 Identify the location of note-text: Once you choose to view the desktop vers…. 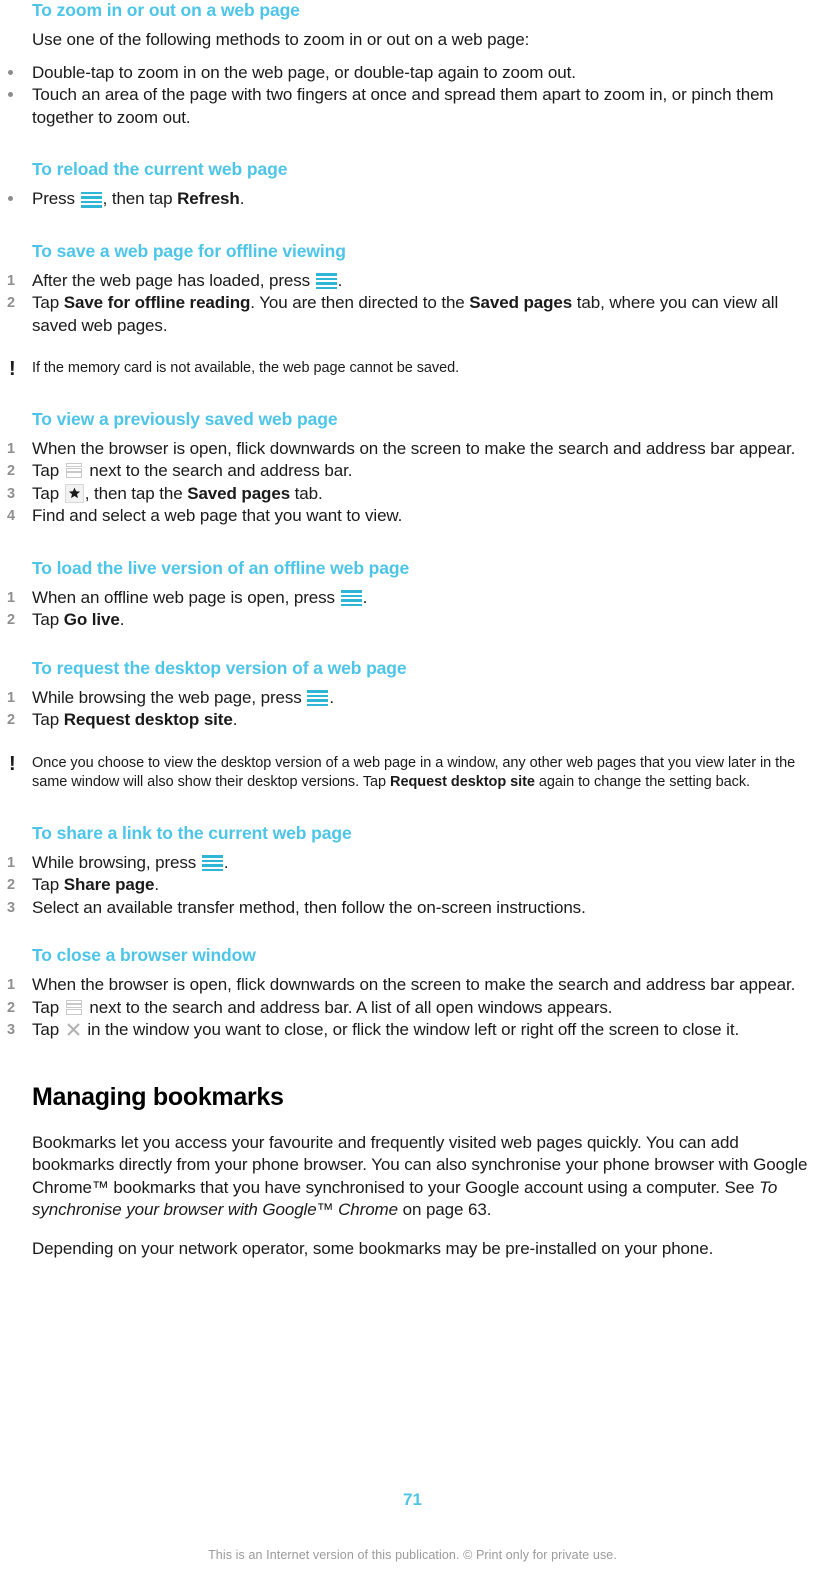
(413, 773).